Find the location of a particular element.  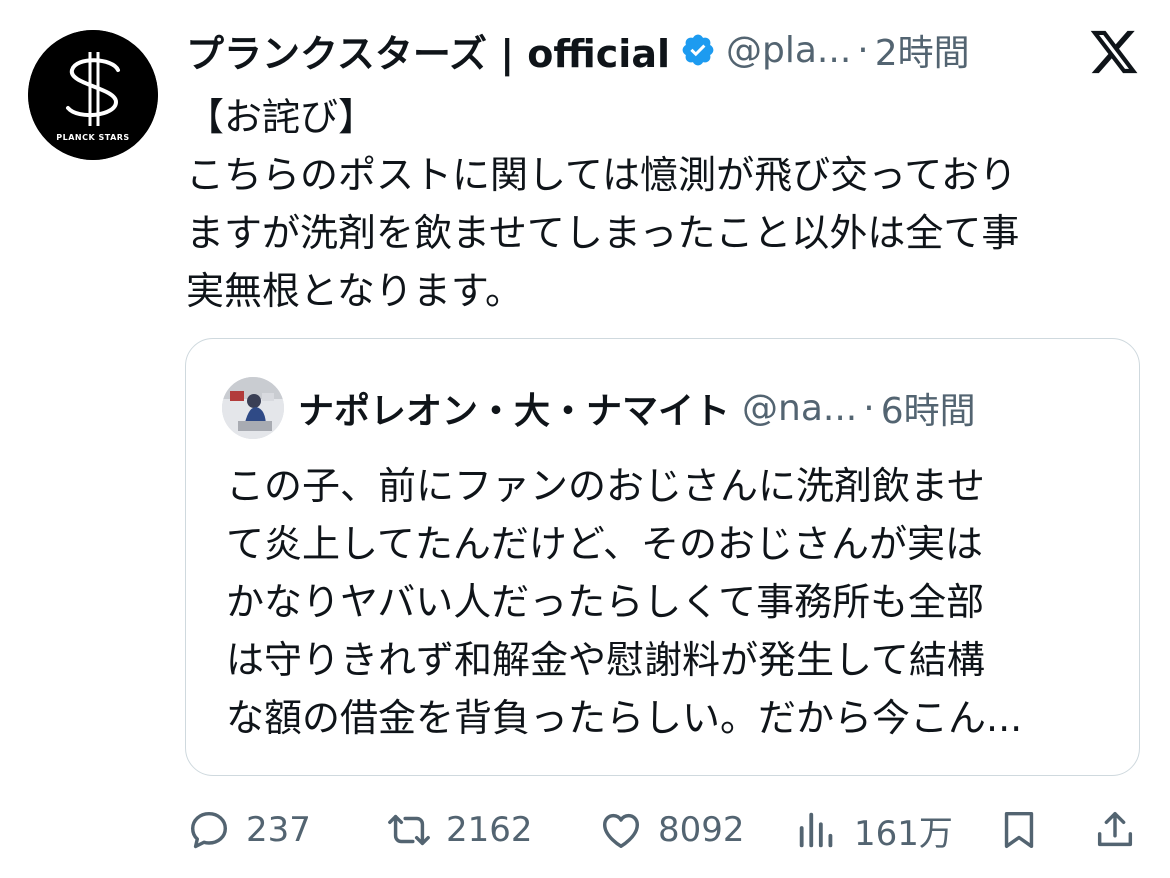

post-timestamp: 2時間 is located at coordinates (922, 50).